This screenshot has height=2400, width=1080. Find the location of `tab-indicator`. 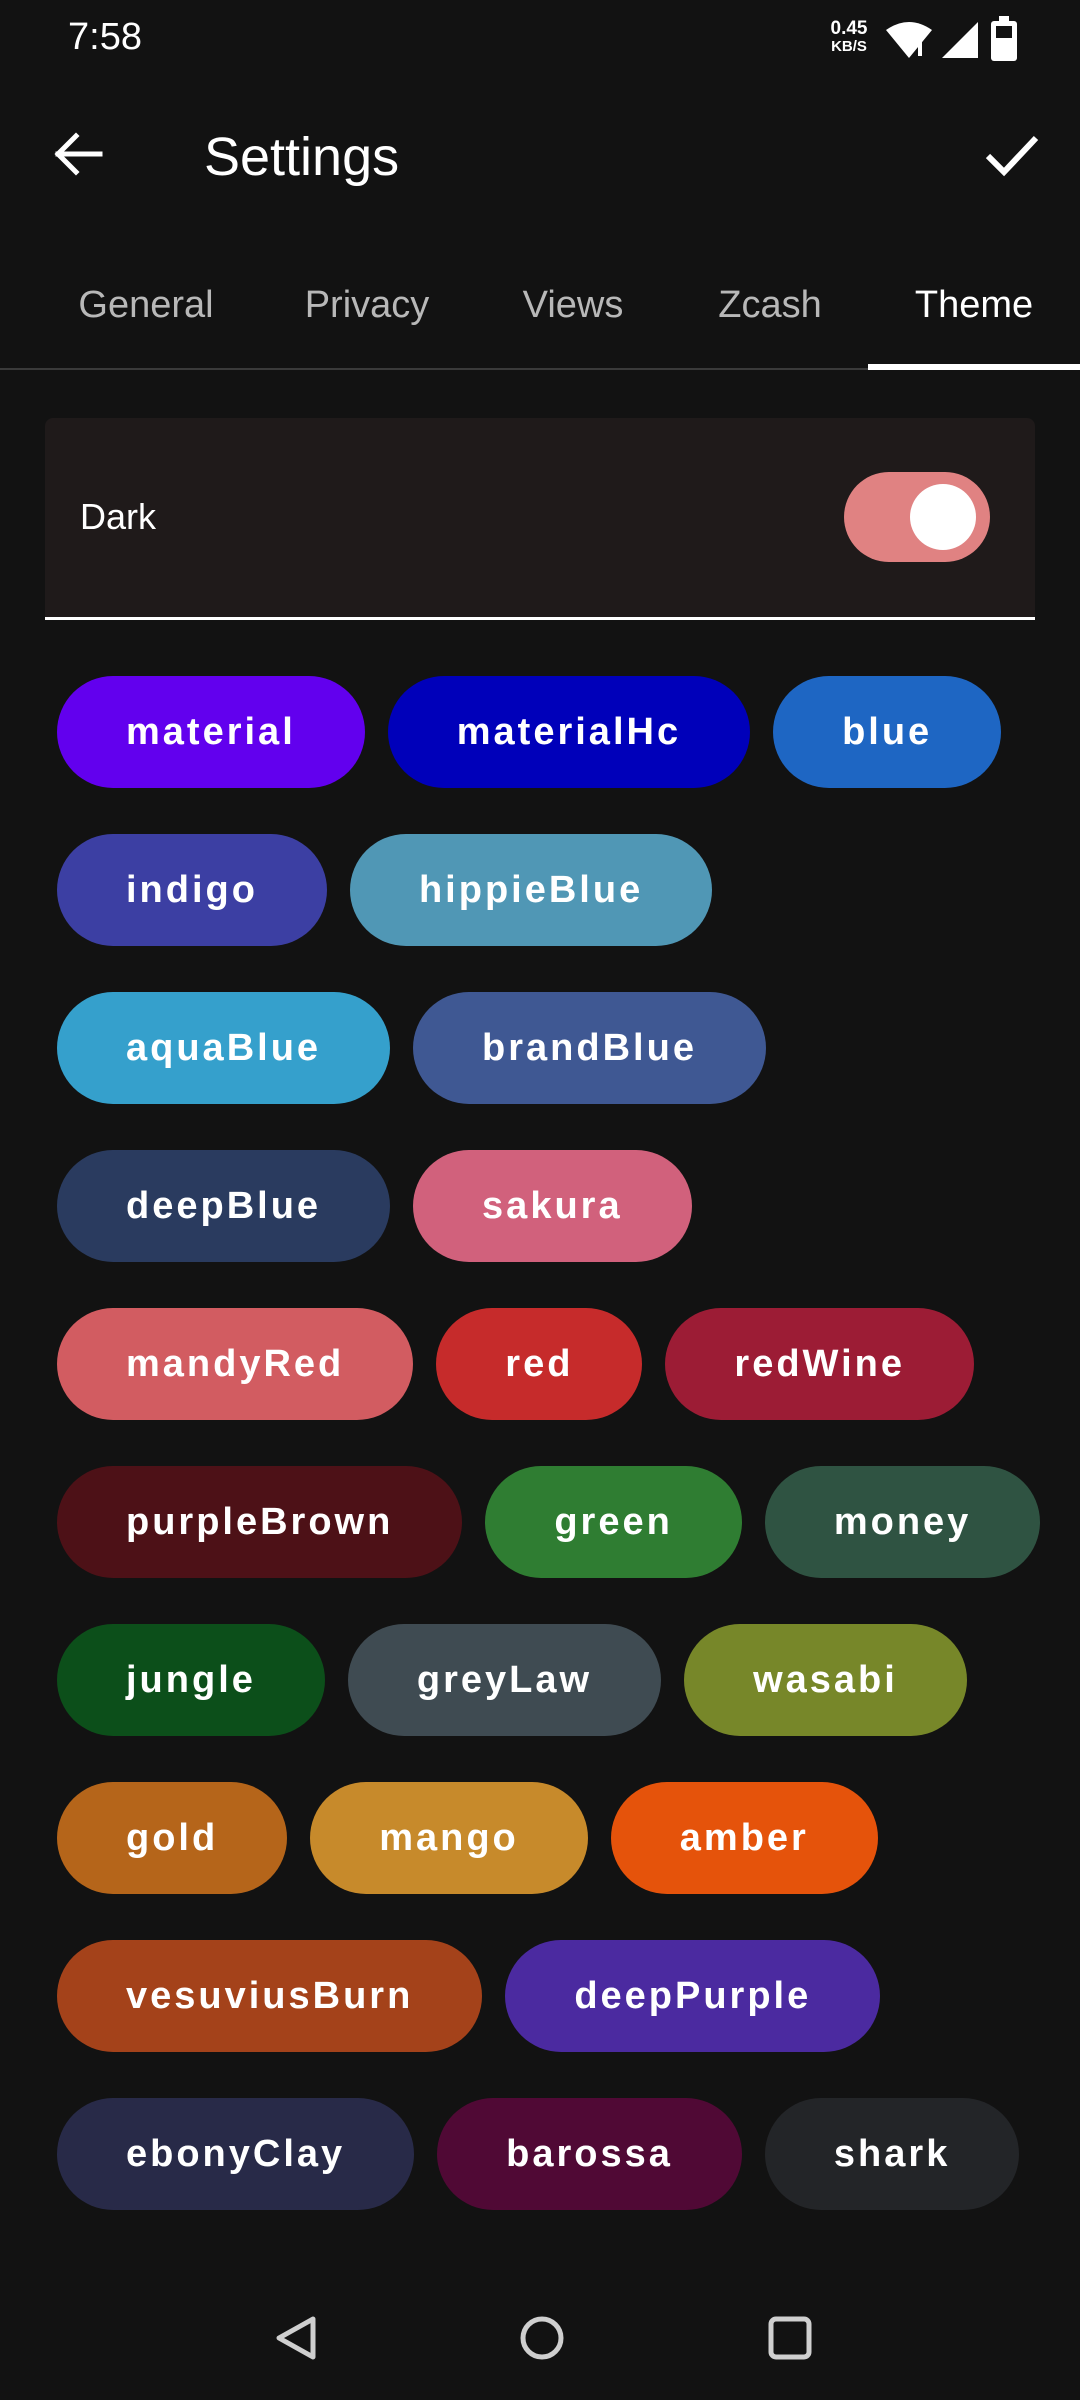

tab-indicator is located at coordinates (974, 367).